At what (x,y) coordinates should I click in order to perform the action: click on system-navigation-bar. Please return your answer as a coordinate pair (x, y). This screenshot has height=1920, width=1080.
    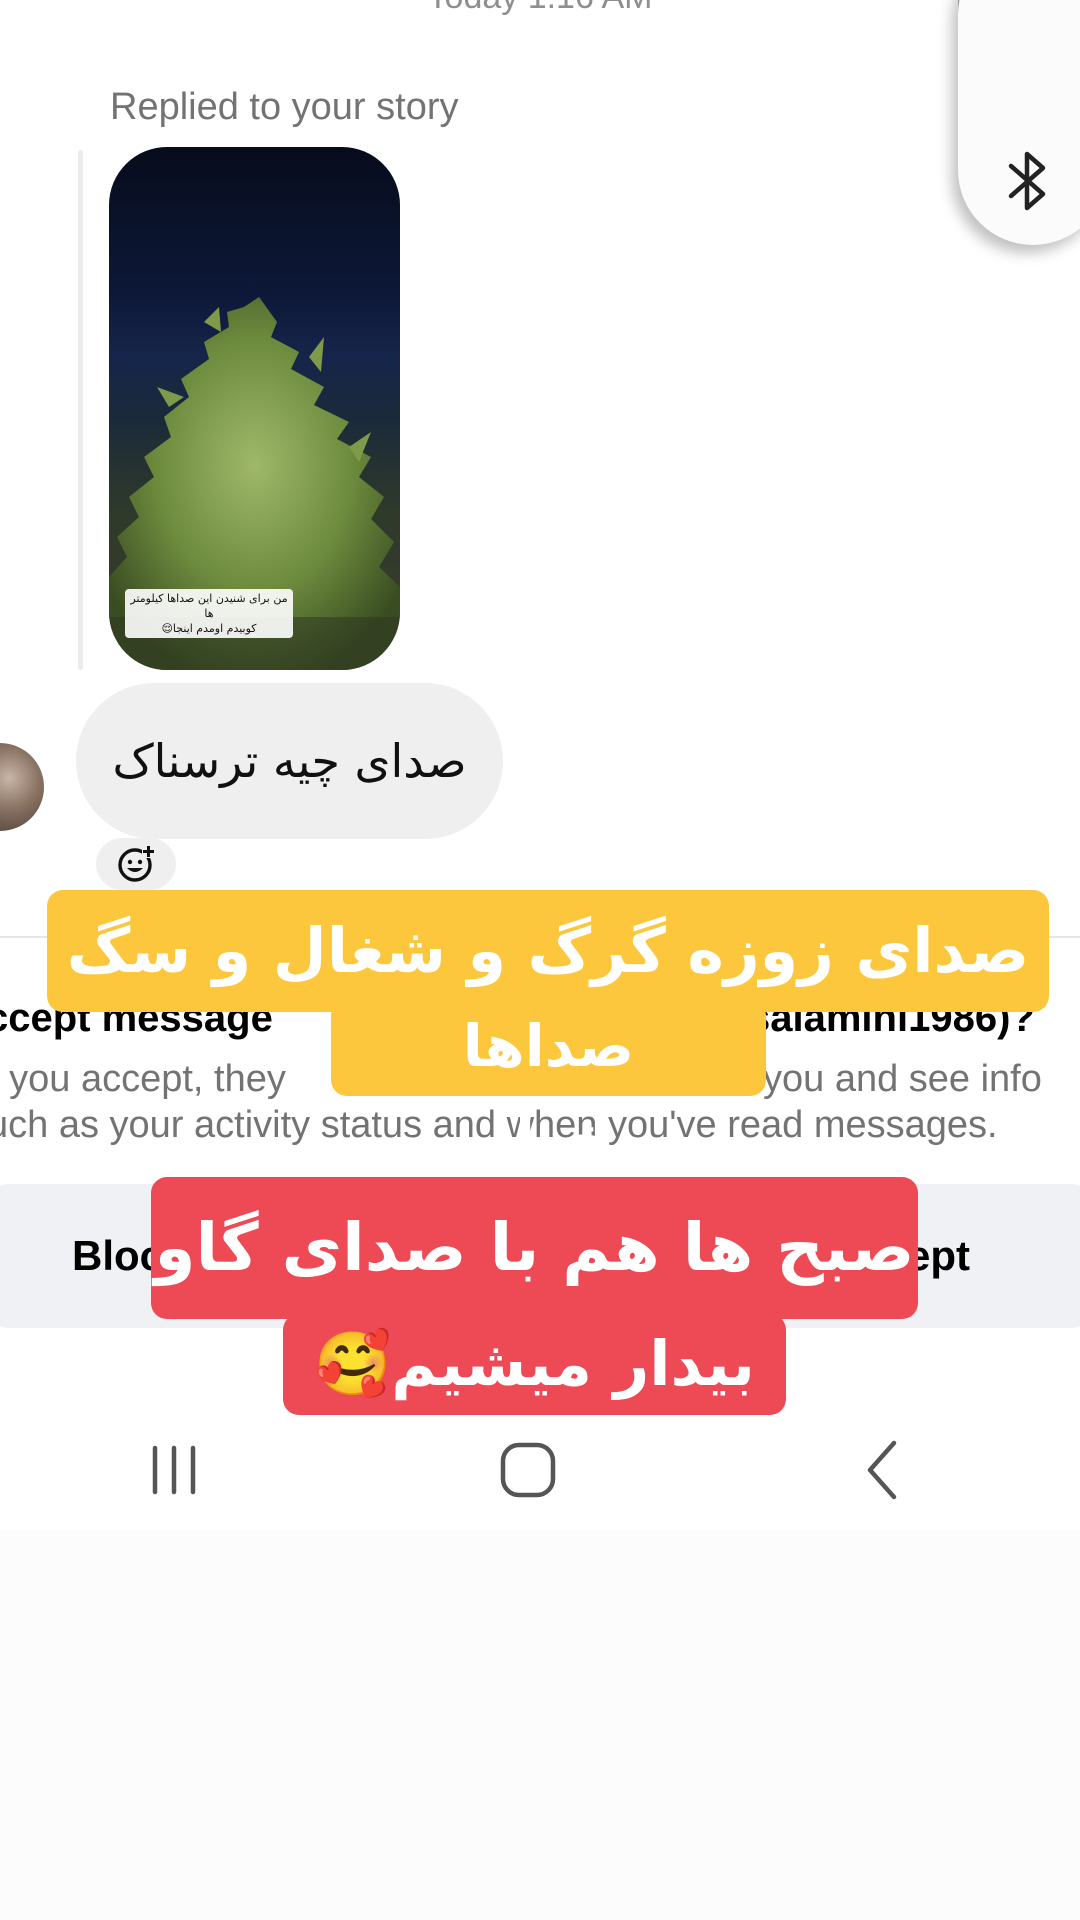
    Looking at the image, I should click on (540, 1470).